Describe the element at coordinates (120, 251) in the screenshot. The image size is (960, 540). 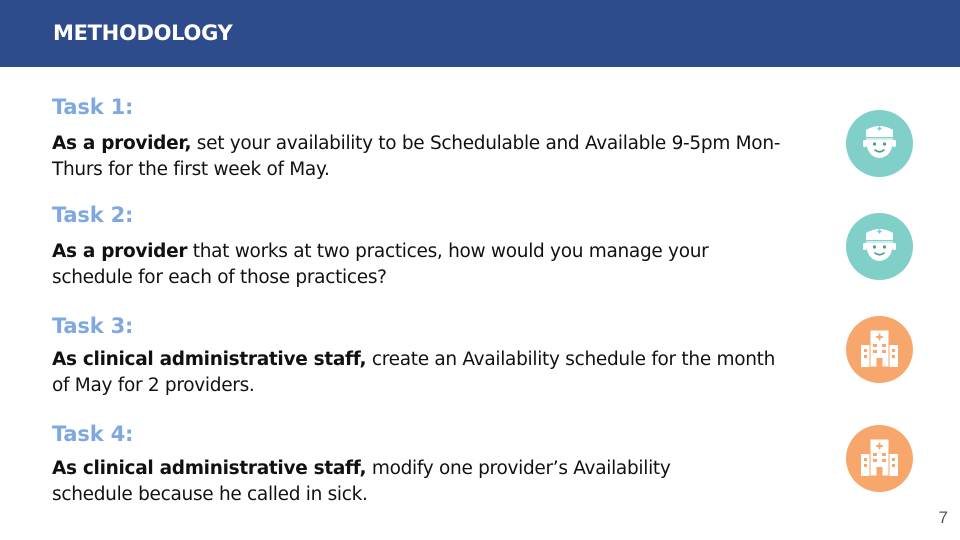
I see `task-2-lead: As a provider` at that location.